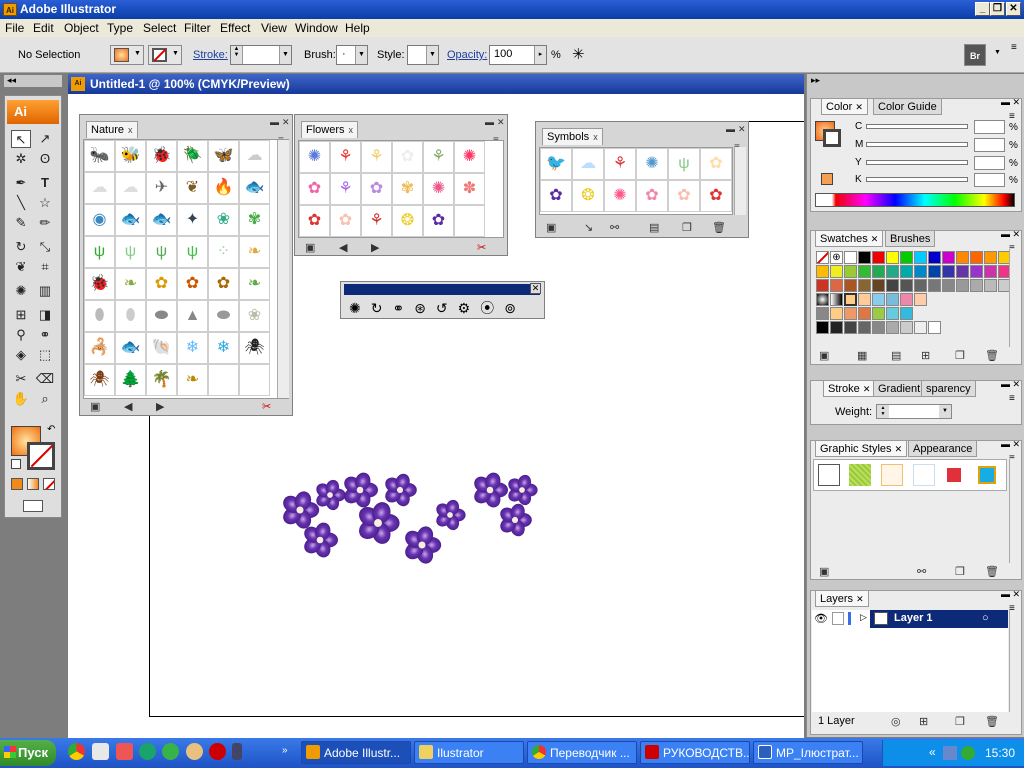 Image resolution: width=1024 pixels, height=768 pixels. Describe the element at coordinates (896, 355) in the screenshot. I see `swatch-options-icon: ▤` at that location.